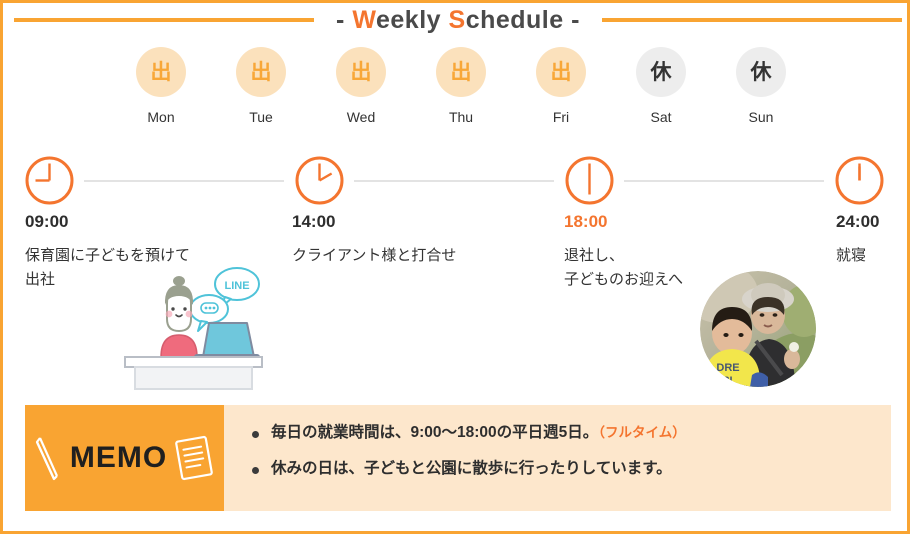  What do you see at coordinates (364, 19) in the screenshot?
I see `title-cap-w: W` at bounding box center [364, 19].